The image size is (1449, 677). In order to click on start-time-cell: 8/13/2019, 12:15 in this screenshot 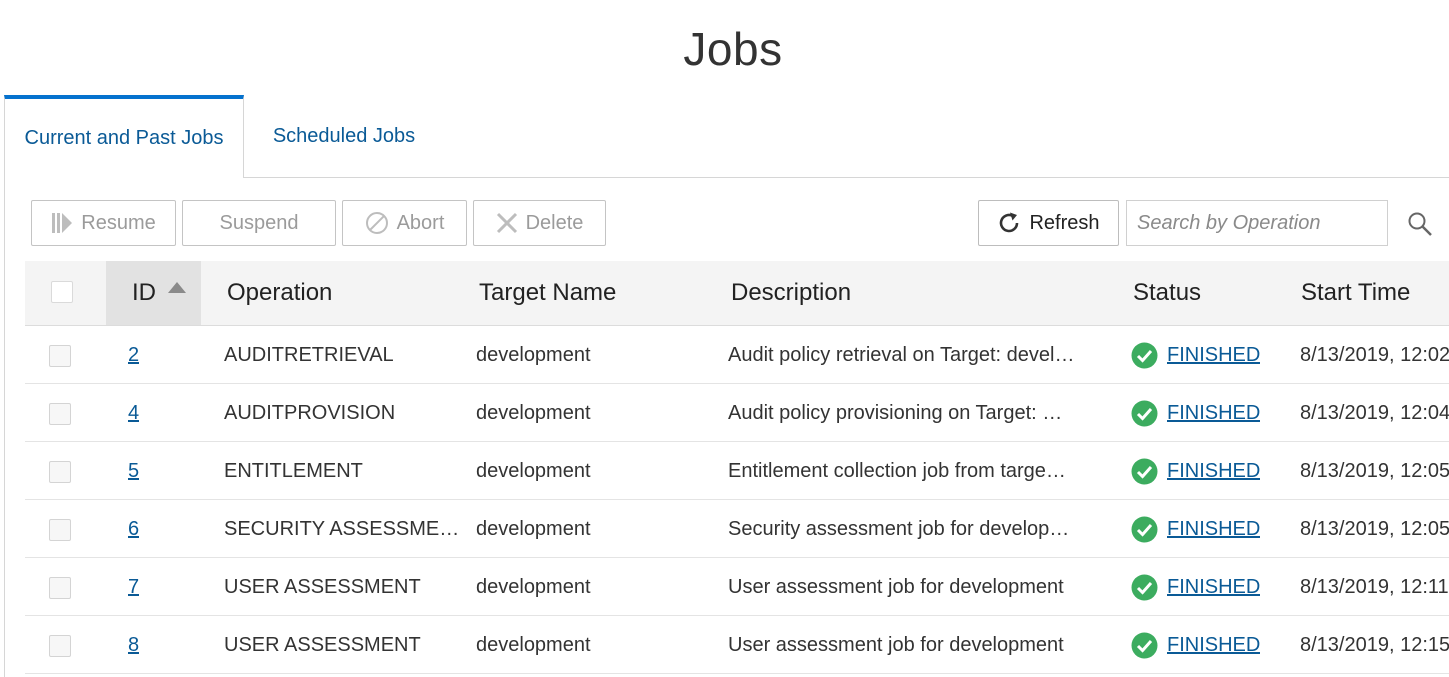, I will do `click(1374, 644)`.